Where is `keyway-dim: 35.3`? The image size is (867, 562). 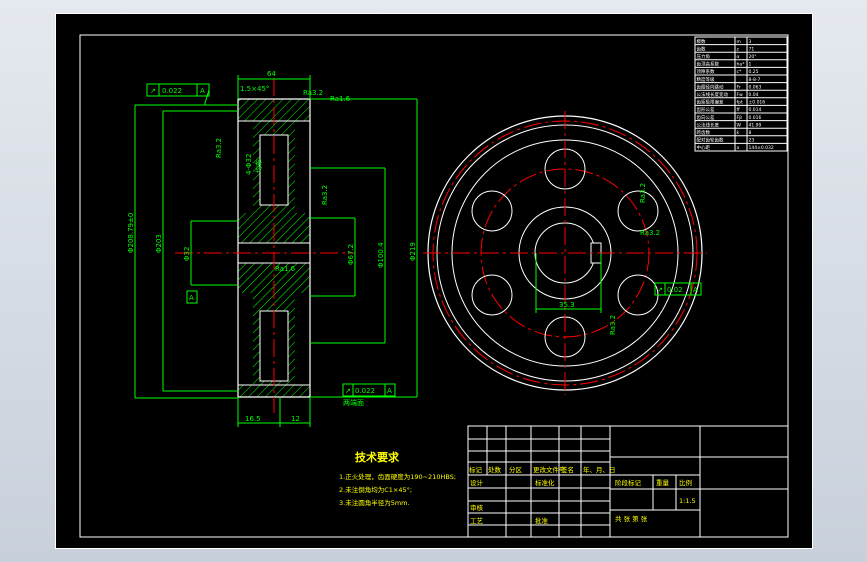
keyway-dim: 35.3 is located at coordinates (567, 305).